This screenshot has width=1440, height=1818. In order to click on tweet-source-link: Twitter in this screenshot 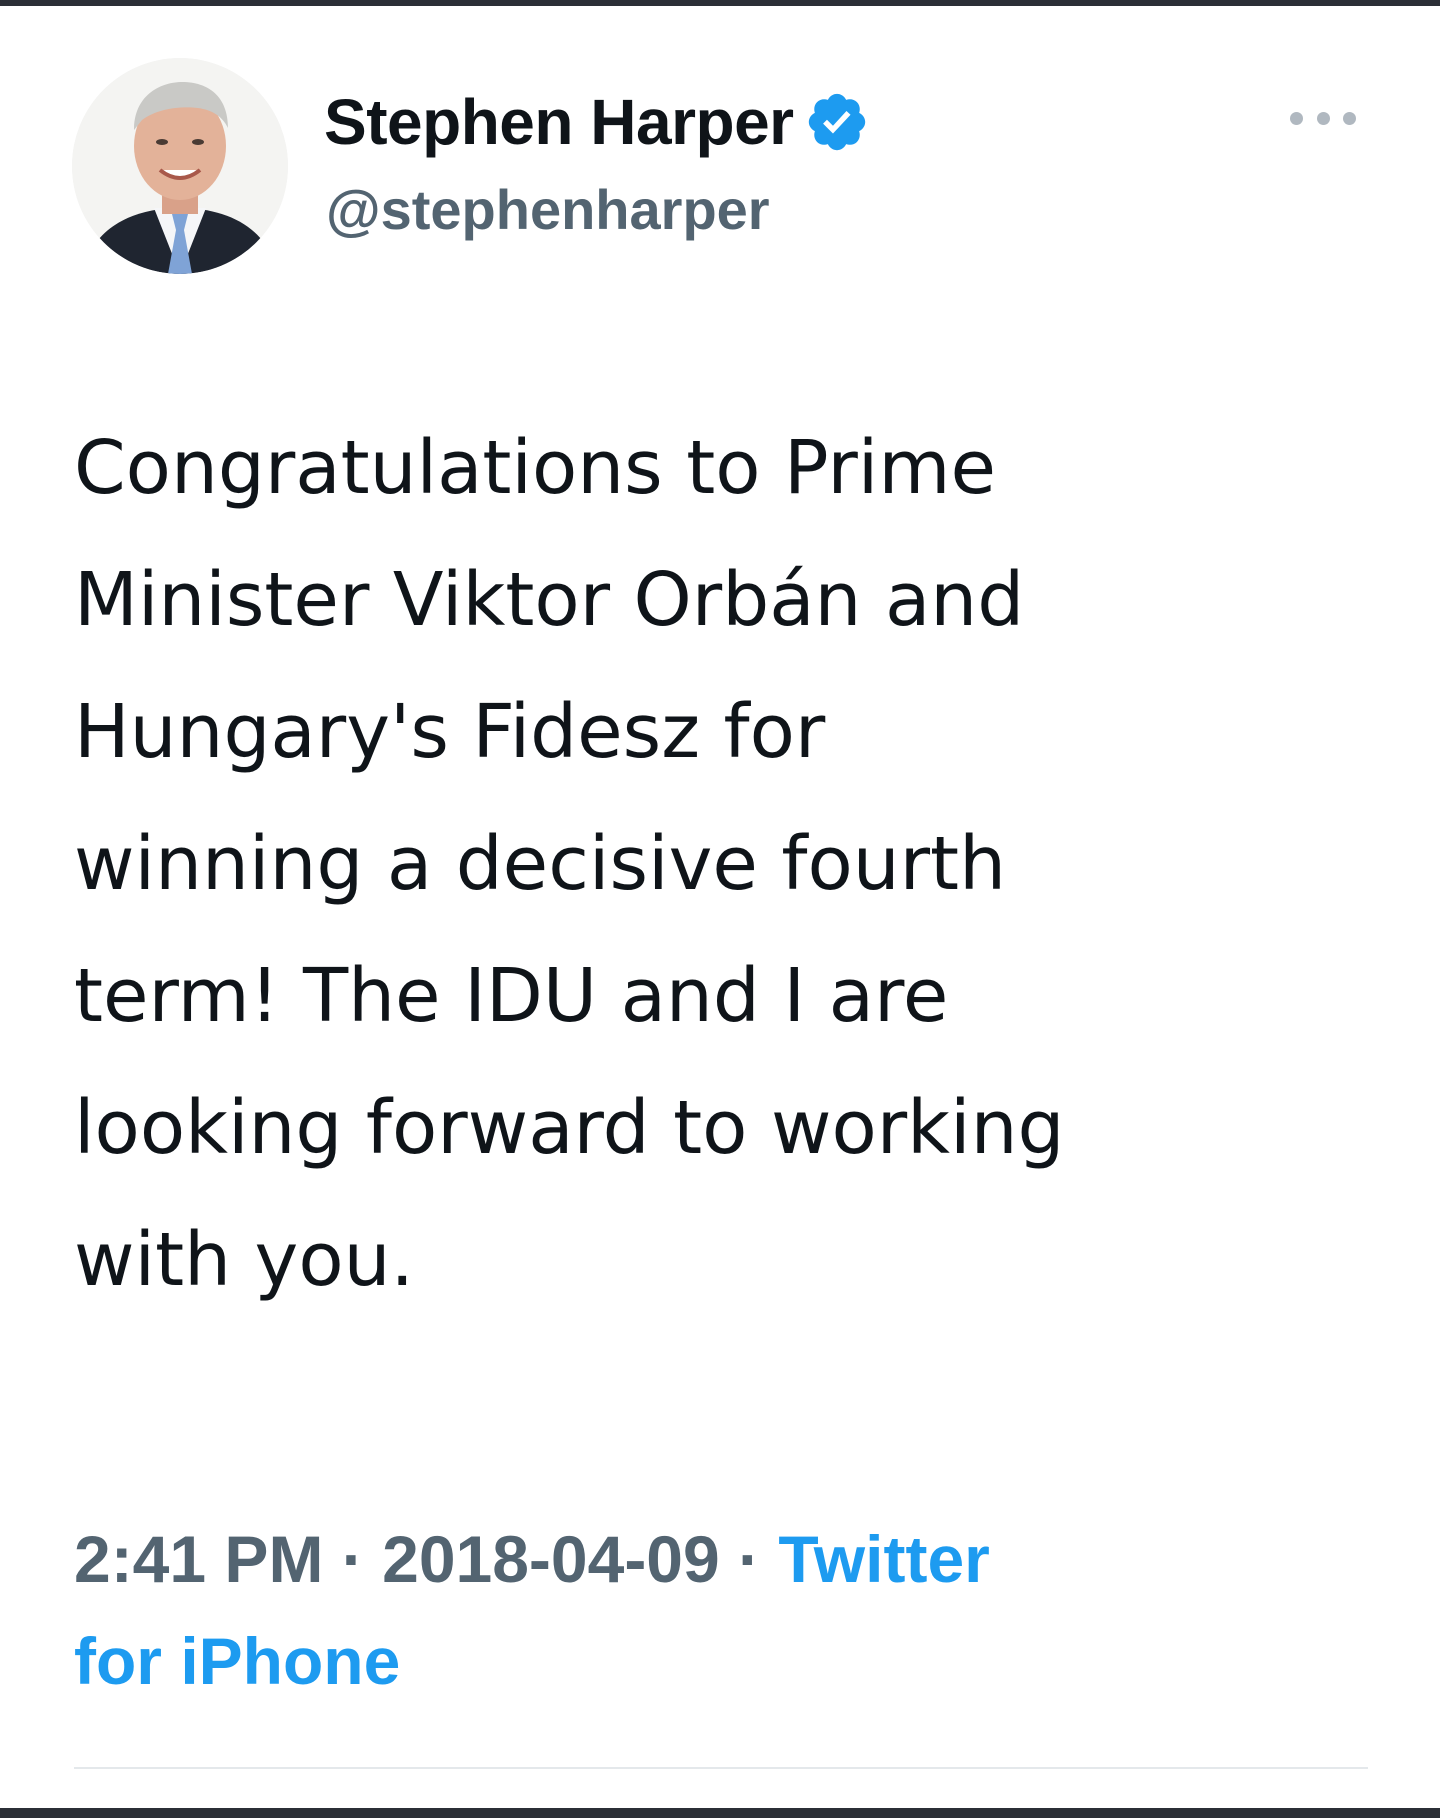, I will do `click(883, 1559)`.